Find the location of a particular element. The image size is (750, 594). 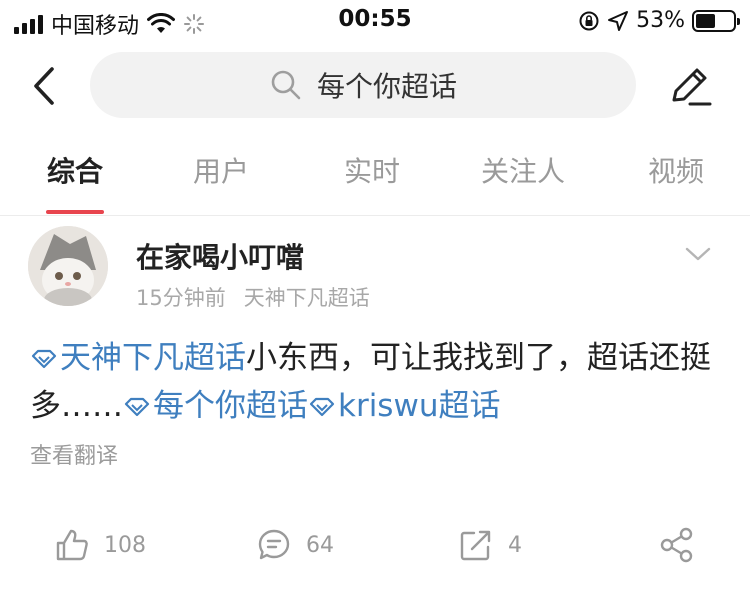

back-button is located at coordinates (44, 86).